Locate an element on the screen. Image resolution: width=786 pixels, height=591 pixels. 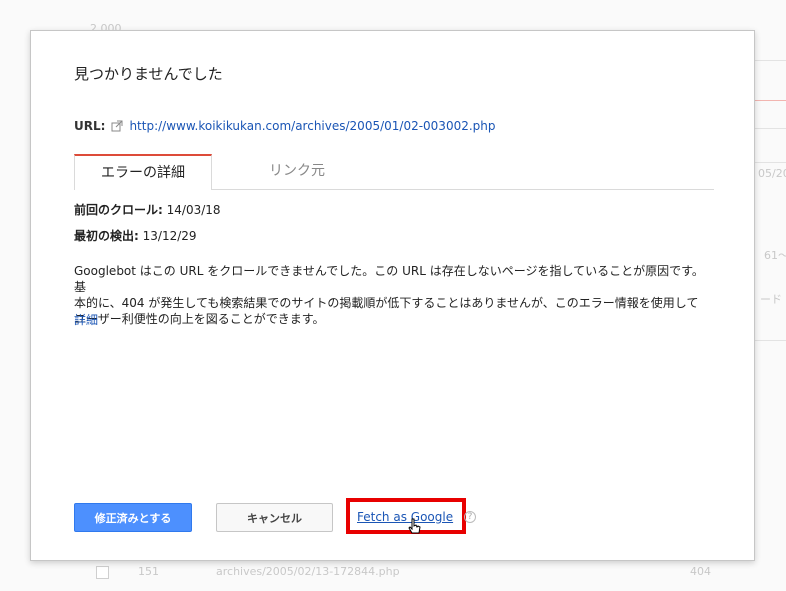
dialog-title: 見つかりませんでした is located at coordinates (148, 74).